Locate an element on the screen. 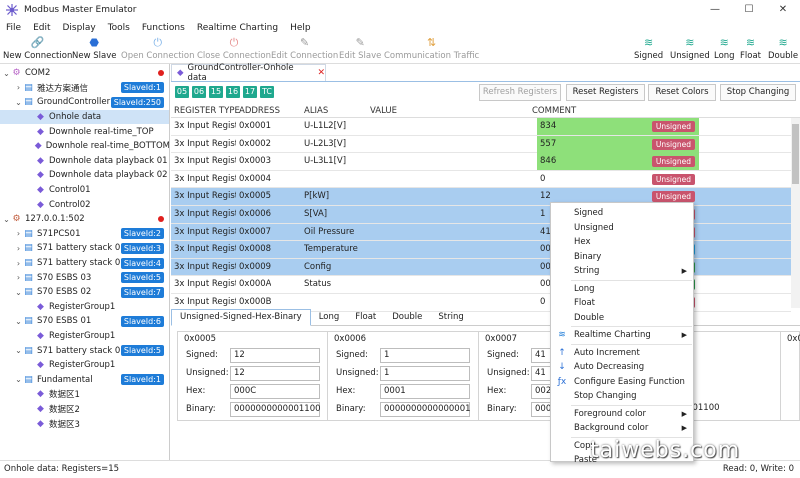 Image resolution: width=800 pixels, height=478 pixels. tree-item-s71-battery-stack-02: › ▤ S71 battery stack 02 SlaveId:4 is located at coordinates (84, 263).